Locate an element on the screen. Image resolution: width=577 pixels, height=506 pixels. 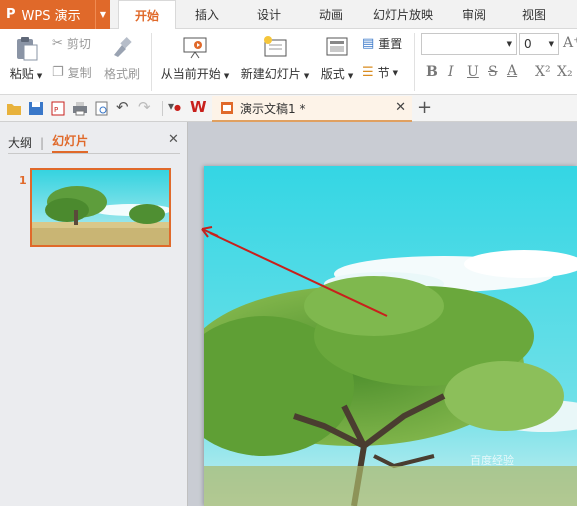
superscript-button: X² is located at coordinates (543, 72).